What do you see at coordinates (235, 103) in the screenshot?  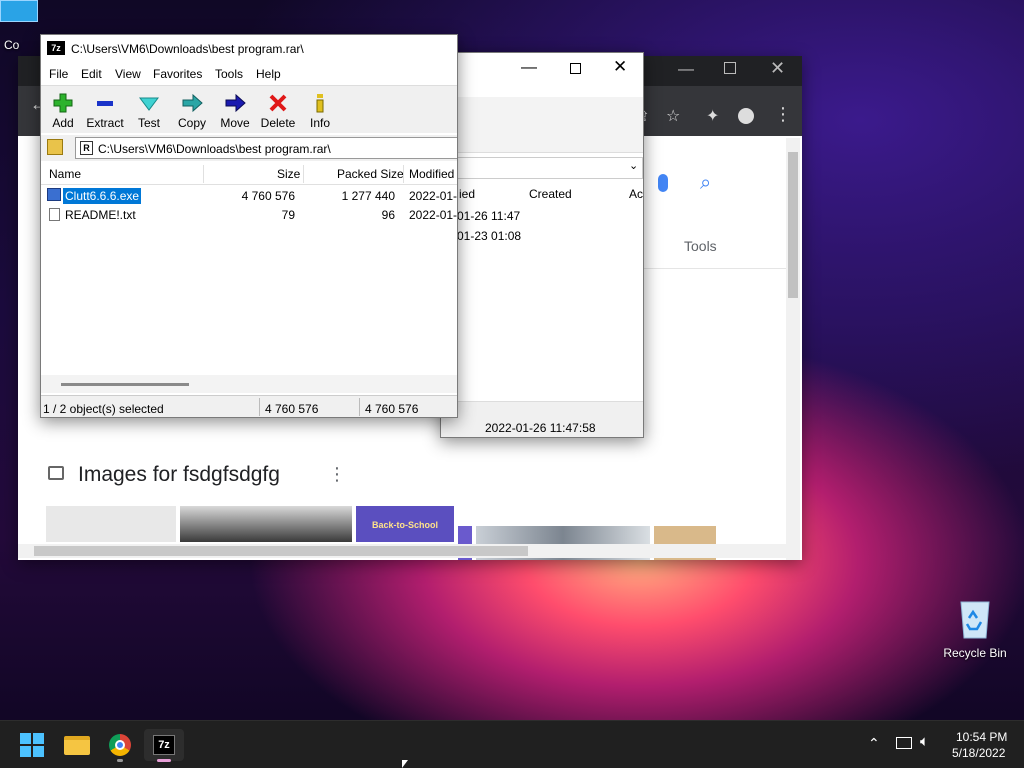 I see `move-arrow-icon` at bounding box center [235, 103].